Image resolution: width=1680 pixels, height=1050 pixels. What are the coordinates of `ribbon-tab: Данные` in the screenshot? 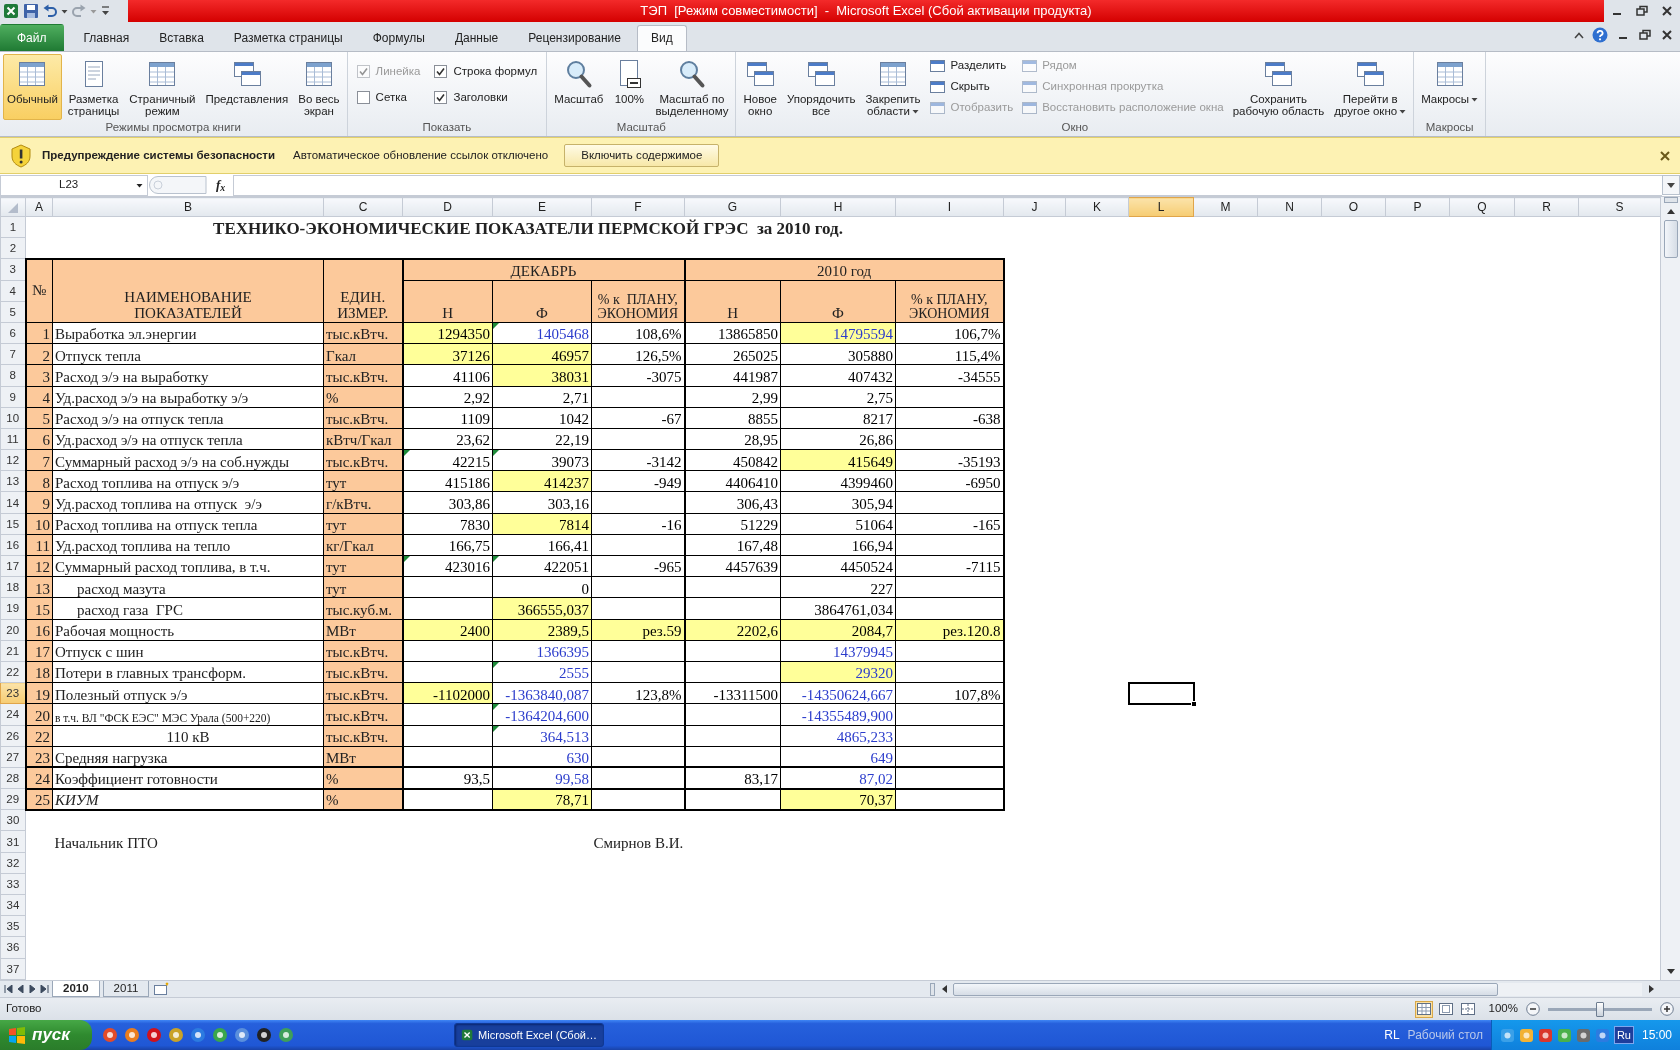 It's located at (476, 38).